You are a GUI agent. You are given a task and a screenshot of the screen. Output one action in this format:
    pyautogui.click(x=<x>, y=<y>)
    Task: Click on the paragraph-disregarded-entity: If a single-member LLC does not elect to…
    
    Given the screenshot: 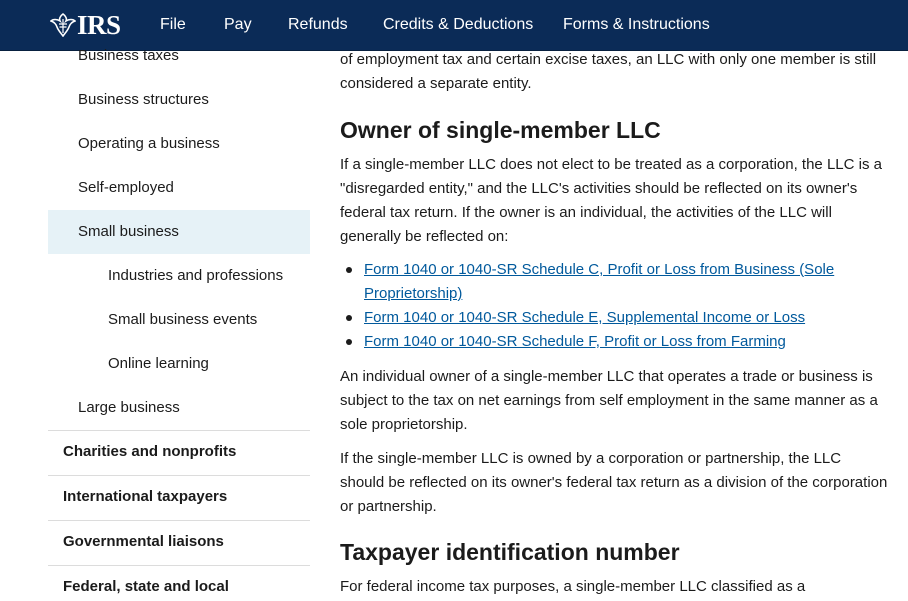 What is the action you would take?
    pyautogui.click(x=611, y=200)
    